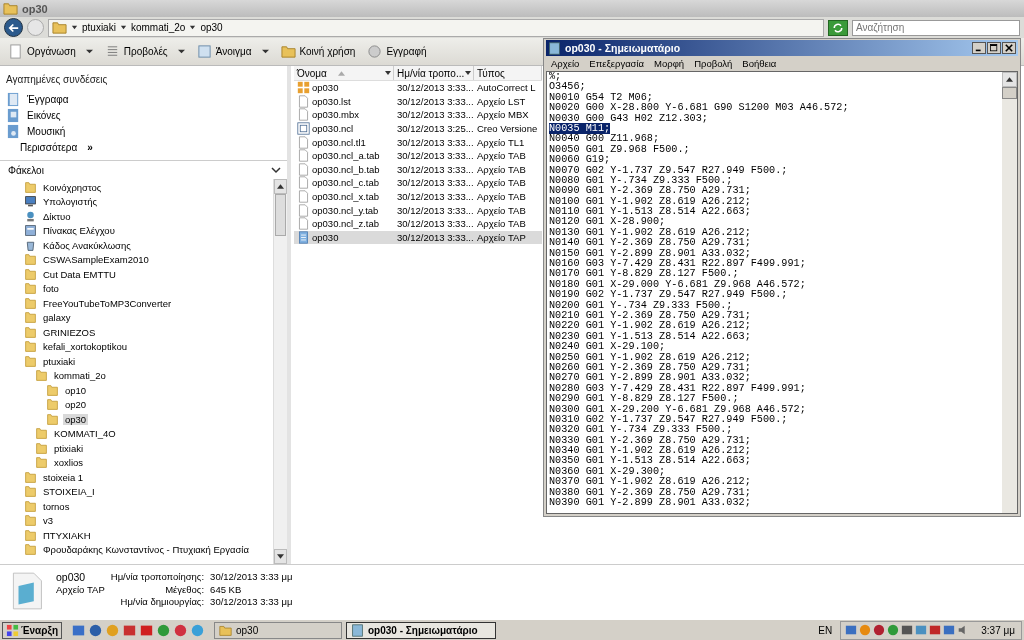 This screenshot has width=1024, height=640. I want to click on language-indicator: EN, so click(827, 630).